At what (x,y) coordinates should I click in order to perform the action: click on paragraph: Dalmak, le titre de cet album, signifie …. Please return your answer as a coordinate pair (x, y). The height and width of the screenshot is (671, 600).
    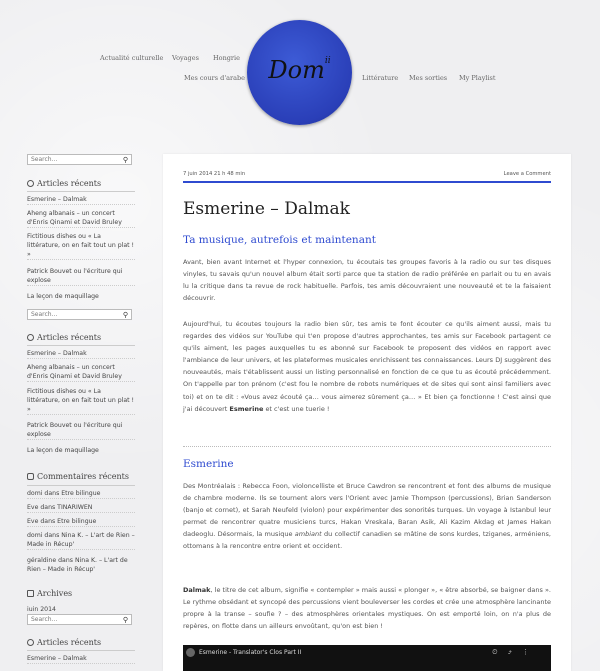
    Looking at the image, I should click on (367, 608).